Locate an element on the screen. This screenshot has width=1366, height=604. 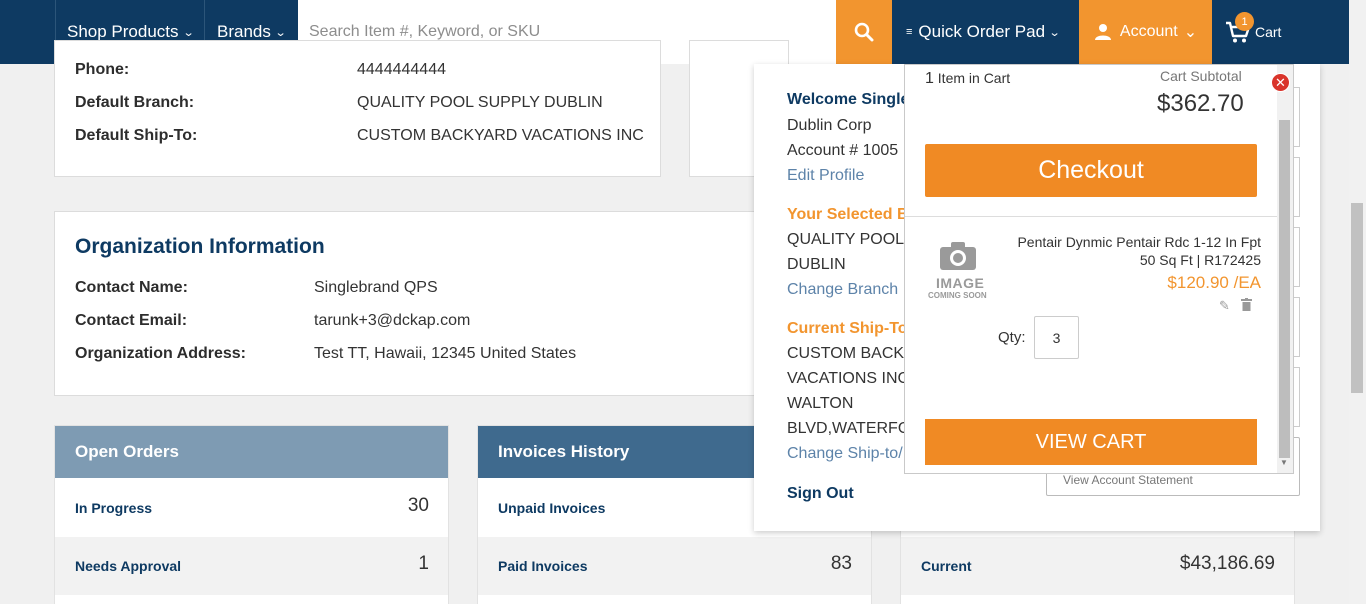
list-icon: ≡ is located at coordinates (909, 32).